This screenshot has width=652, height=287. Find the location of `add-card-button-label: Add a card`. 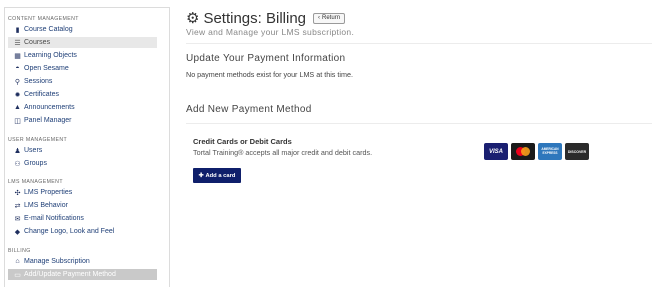

add-card-button-label: Add a card is located at coordinates (220, 175).